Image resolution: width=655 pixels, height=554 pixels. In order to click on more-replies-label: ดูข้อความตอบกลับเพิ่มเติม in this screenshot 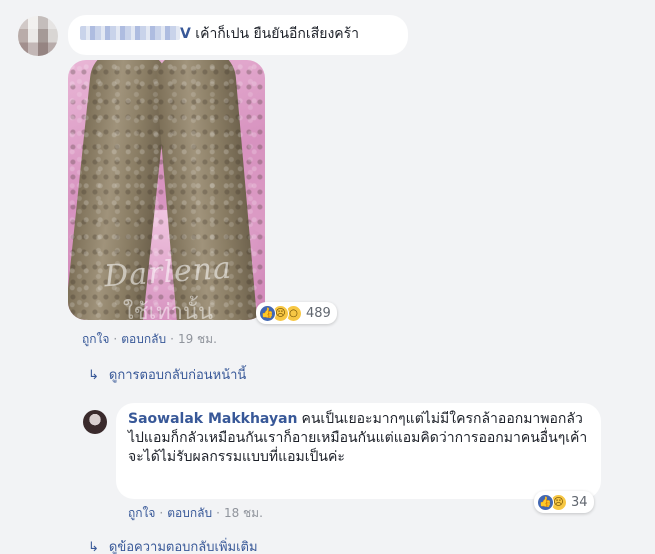, I will do `click(183, 547)`.